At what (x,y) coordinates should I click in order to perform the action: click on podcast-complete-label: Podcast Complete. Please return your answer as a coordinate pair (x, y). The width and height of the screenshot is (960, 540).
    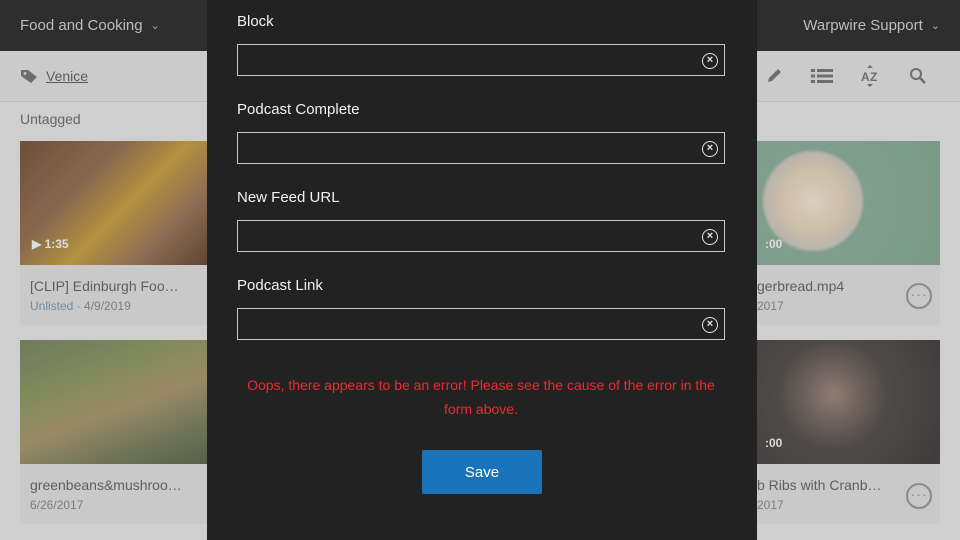
    Looking at the image, I should click on (298, 109).